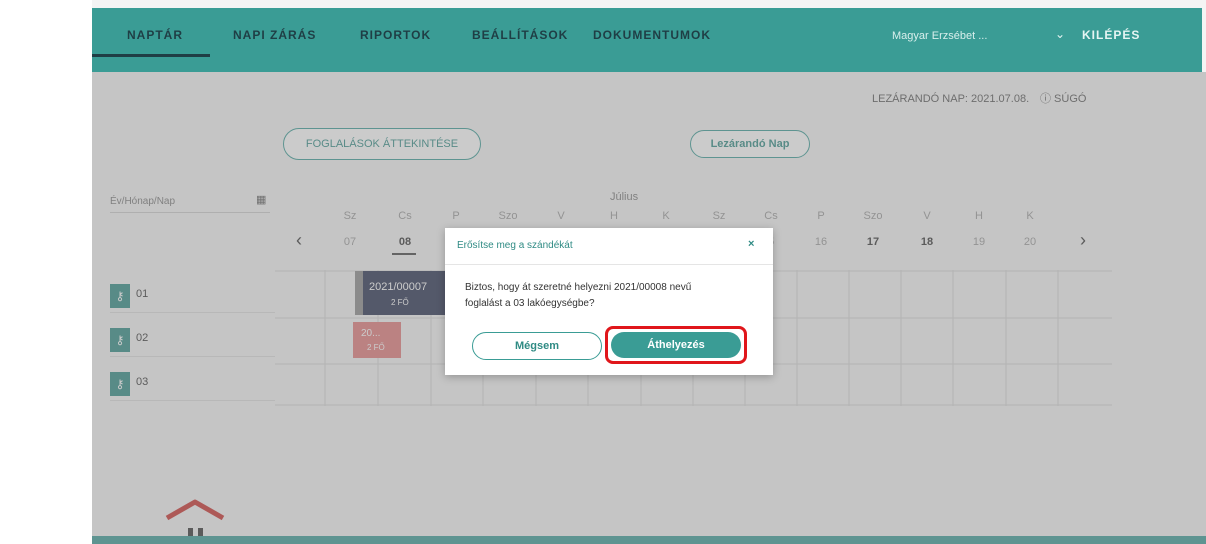 Image resolution: width=1206 pixels, height=544 pixels. What do you see at coordinates (520, 35) in the screenshot?
I see `nav-settings: BEÁLLÍTÁSOK` at bounding box center [520, 35].